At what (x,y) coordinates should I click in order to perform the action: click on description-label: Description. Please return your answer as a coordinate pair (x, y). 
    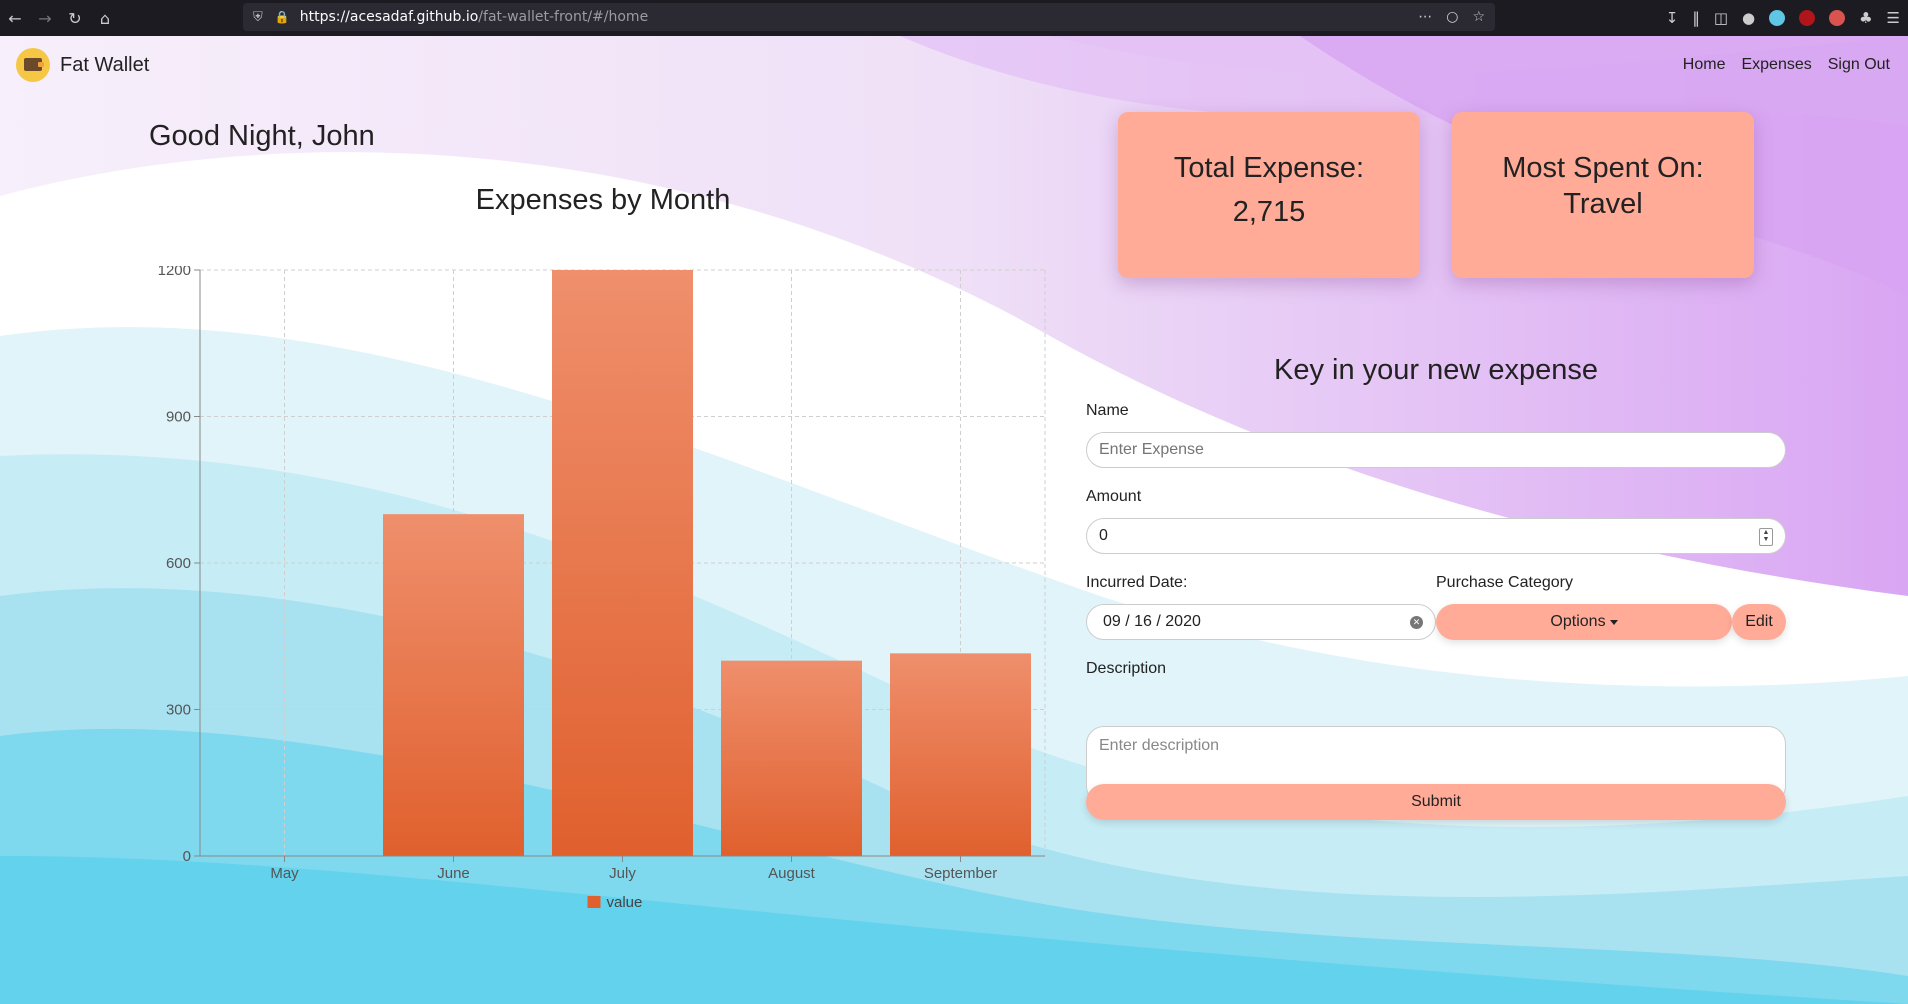
    Looking at the image, I should click on (1126, 668).